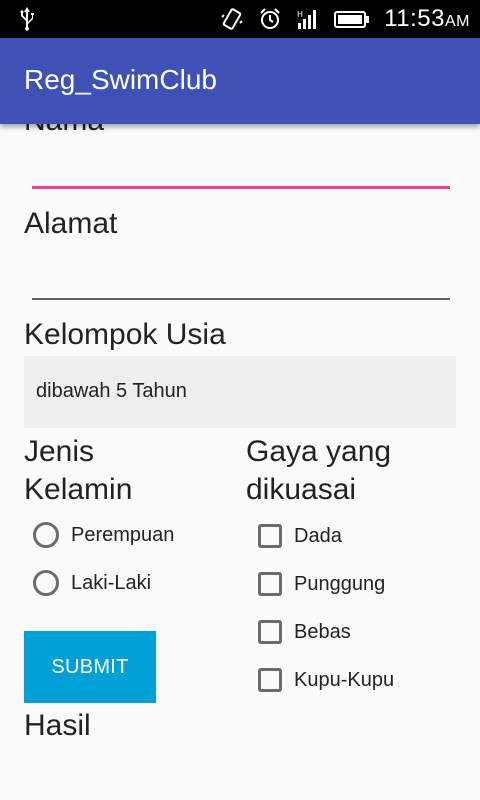  I want to click on app-title: Reg_SwimClub, so click(120, 79).